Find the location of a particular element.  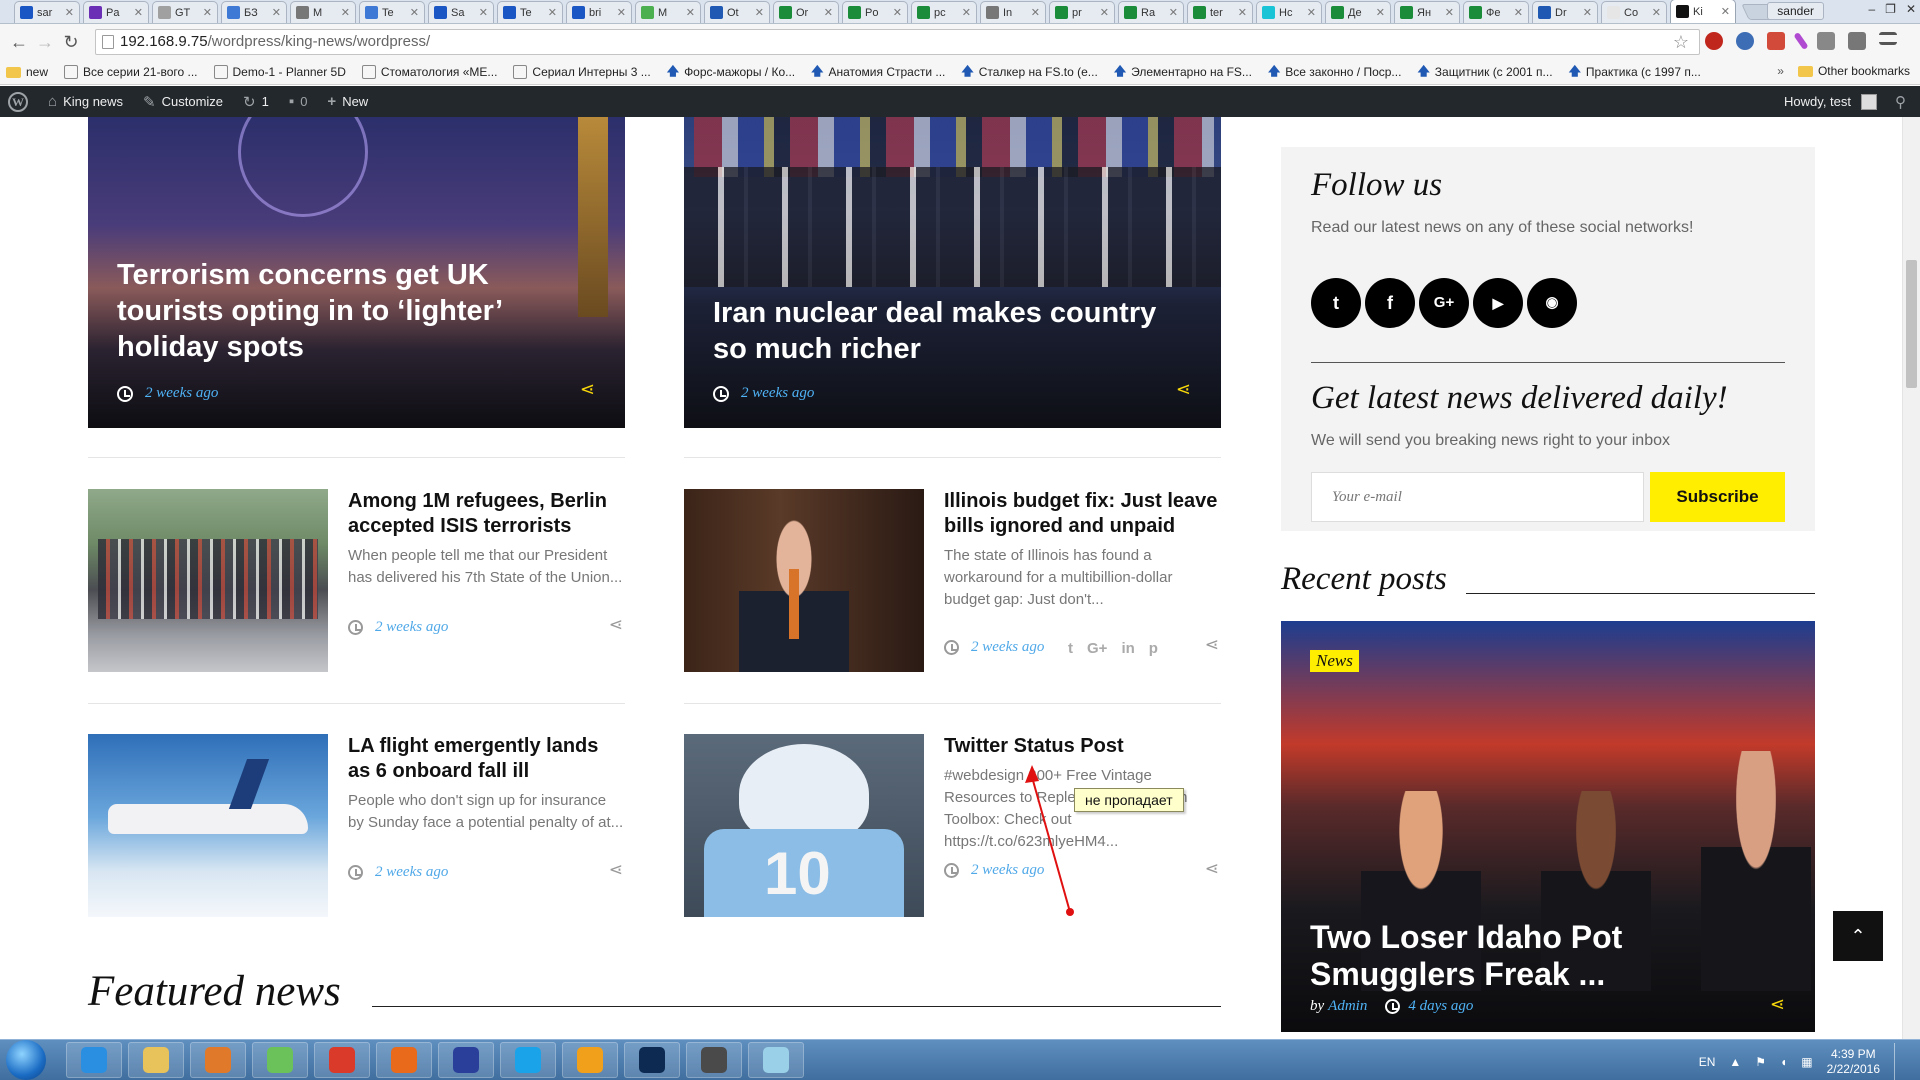

close-window-button: ✕ is located at coordinates (1911, 9).